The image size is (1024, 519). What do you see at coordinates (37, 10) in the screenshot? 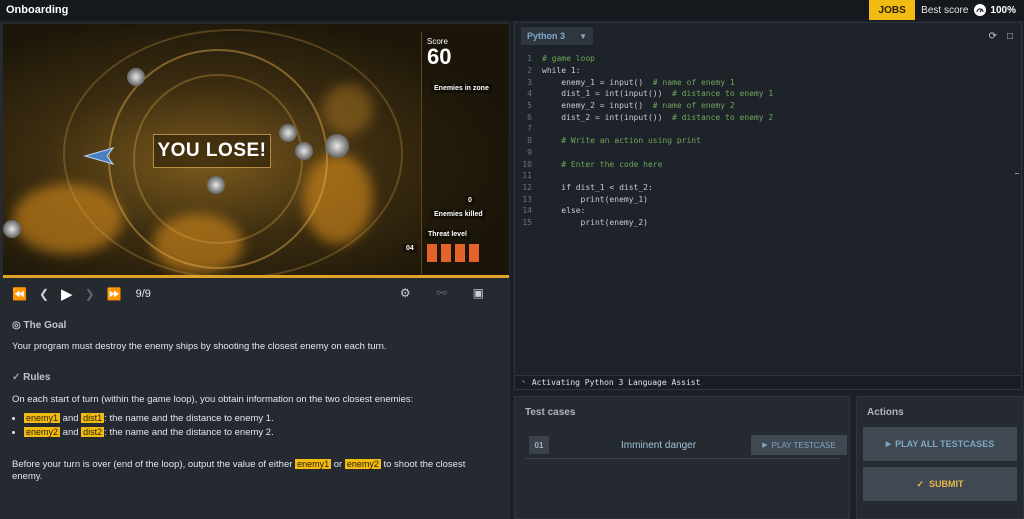
I see `page-title: Onboarding` at bounding box center [37, 10].